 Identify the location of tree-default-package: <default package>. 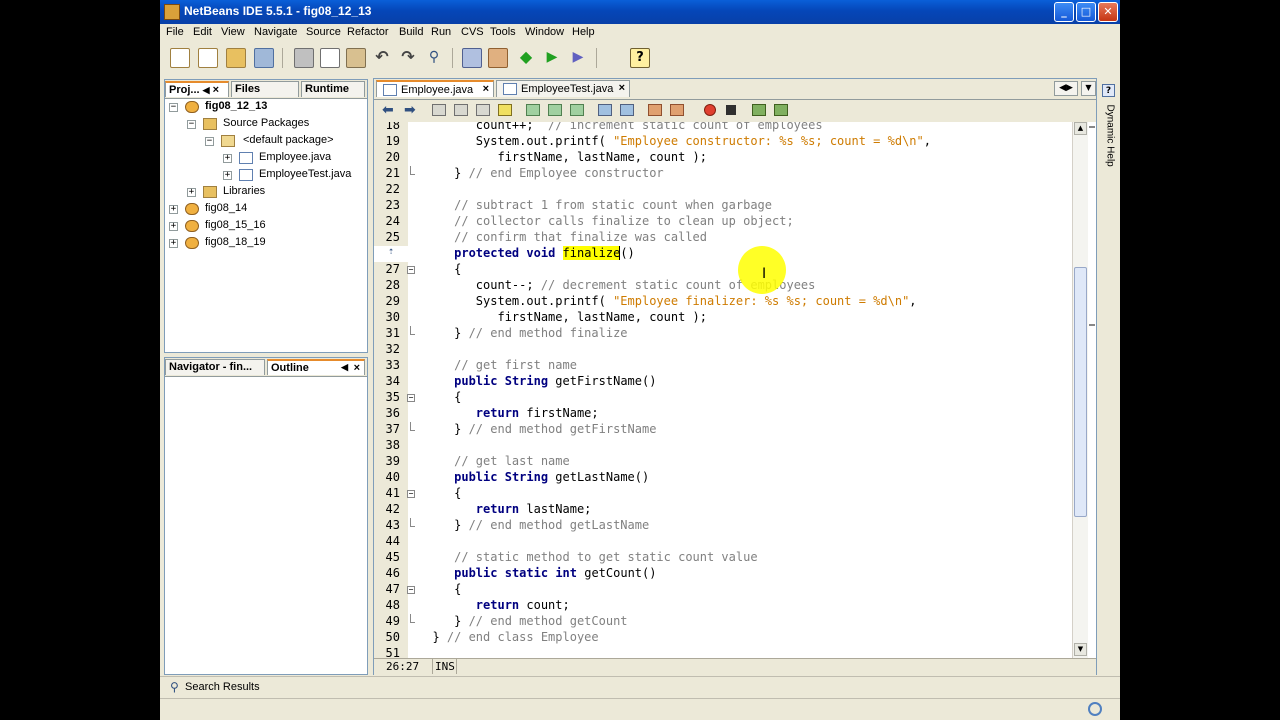
(288, 140).